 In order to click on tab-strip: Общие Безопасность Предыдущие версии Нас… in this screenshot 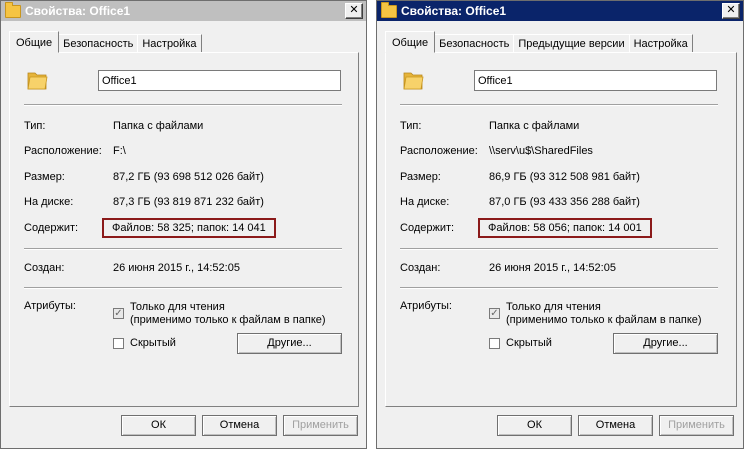, I will do `click(539, 42)`.